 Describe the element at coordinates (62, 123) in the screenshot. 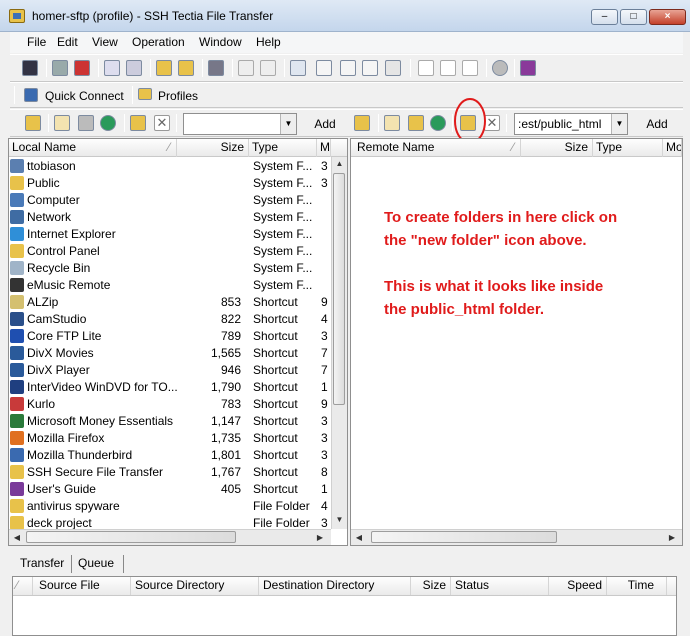

I see `local-home-icon` at that location.